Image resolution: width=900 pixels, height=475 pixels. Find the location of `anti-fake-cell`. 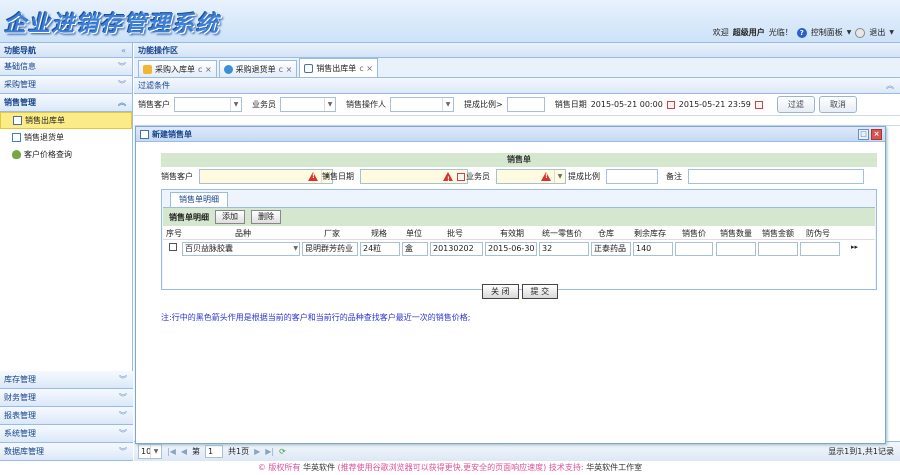

anti-fake-cell is located at coordinates (820, 249).